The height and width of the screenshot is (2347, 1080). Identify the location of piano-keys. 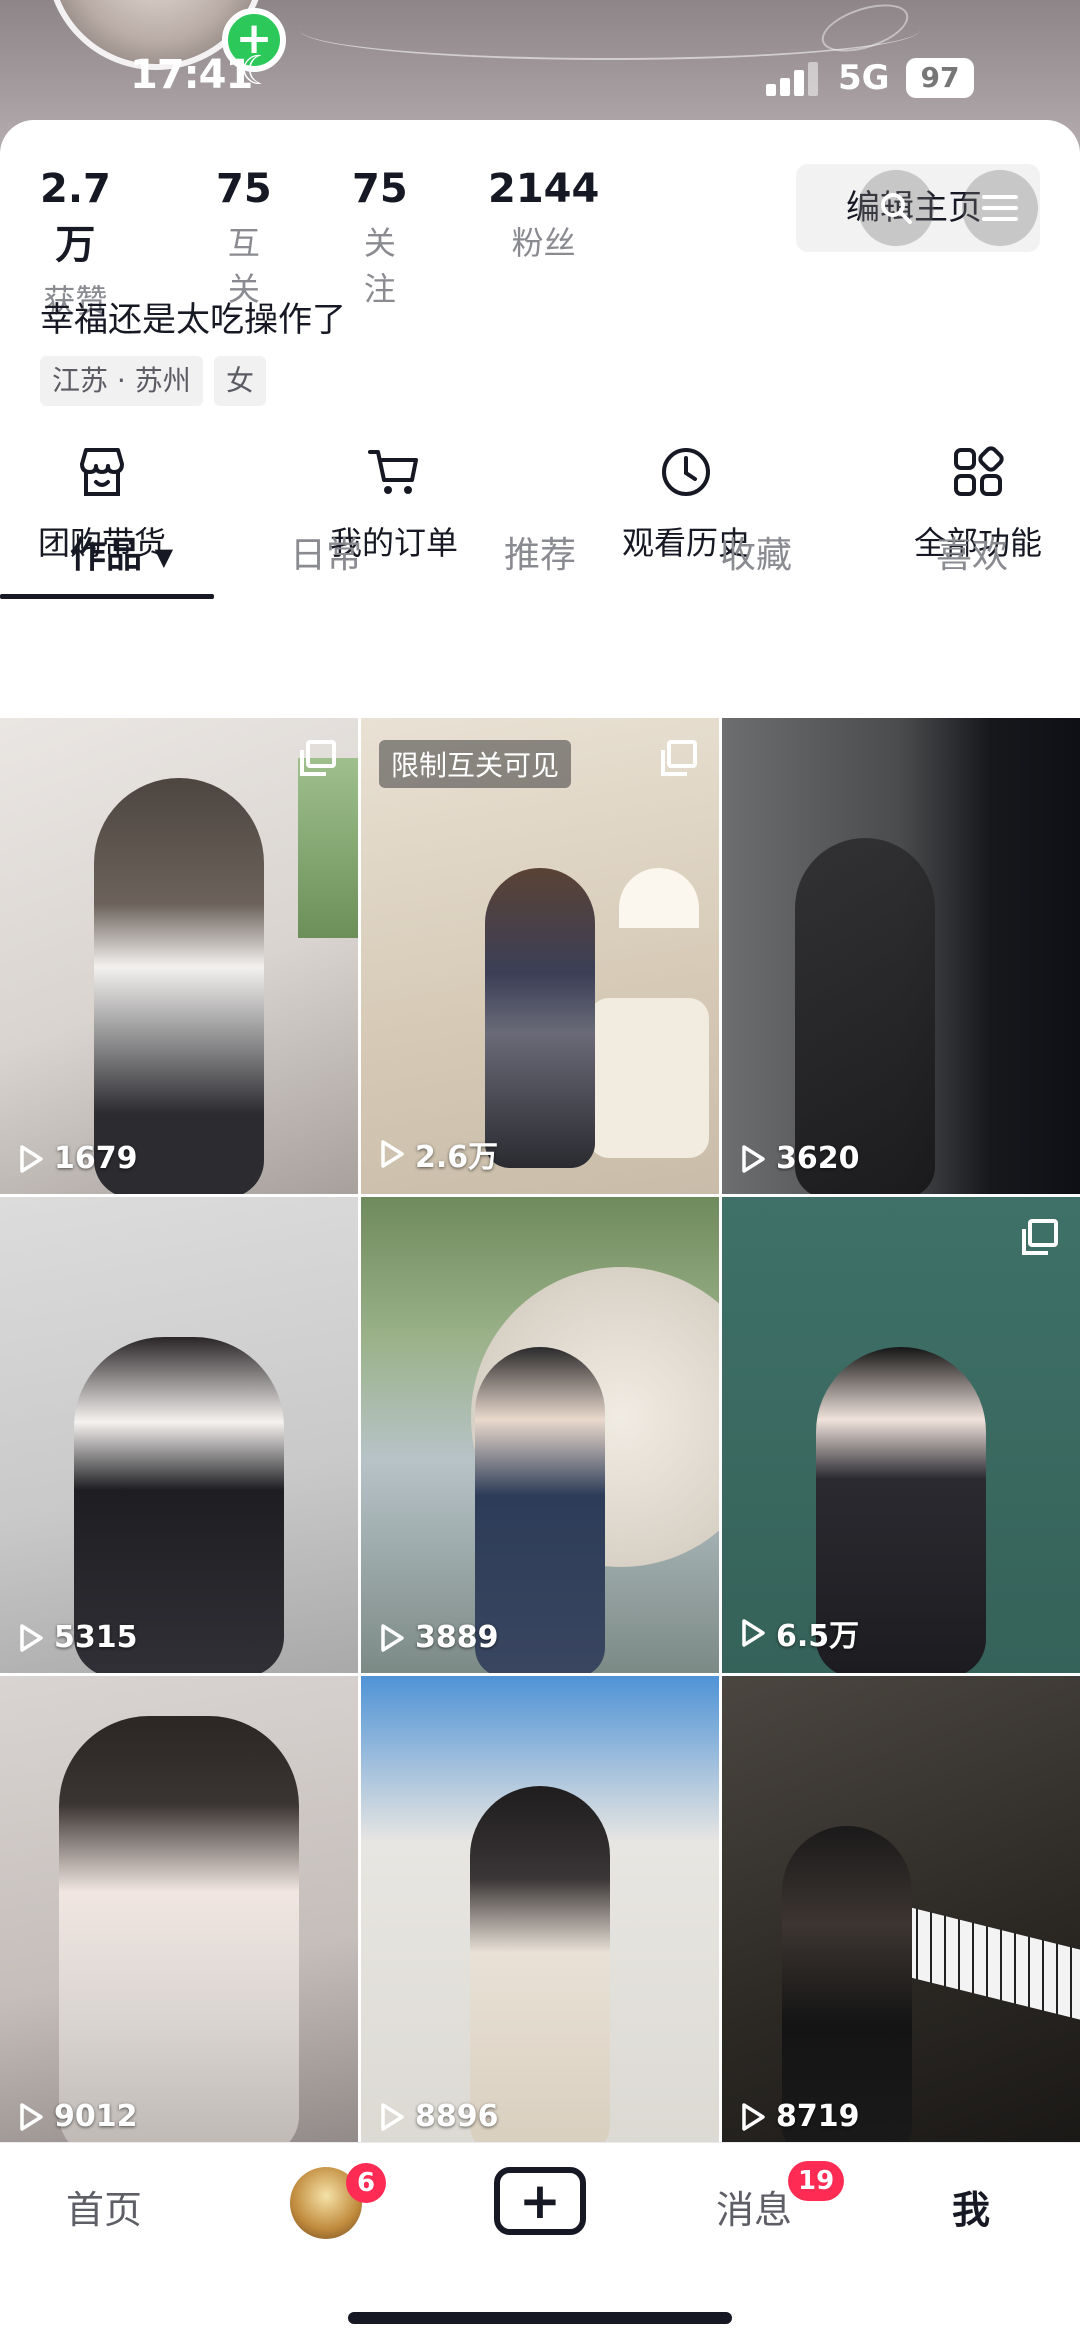
(985, 1961).